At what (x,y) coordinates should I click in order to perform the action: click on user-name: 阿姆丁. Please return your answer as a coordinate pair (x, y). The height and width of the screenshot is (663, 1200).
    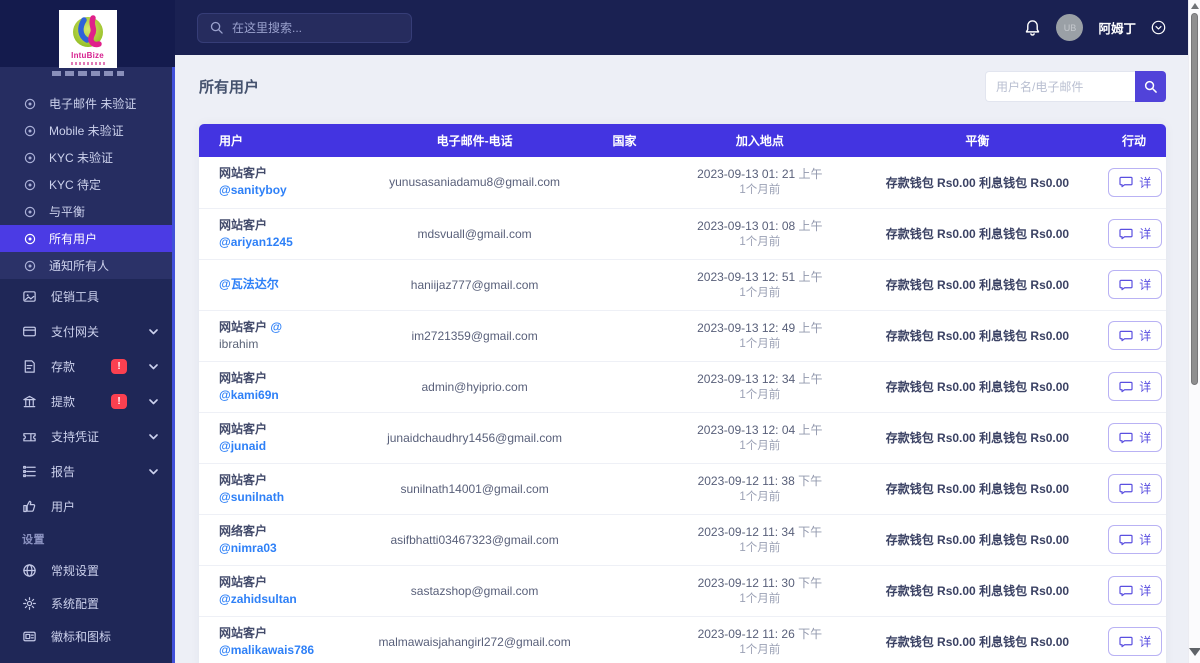
    Looking at the image, I should click on (1117, 27).